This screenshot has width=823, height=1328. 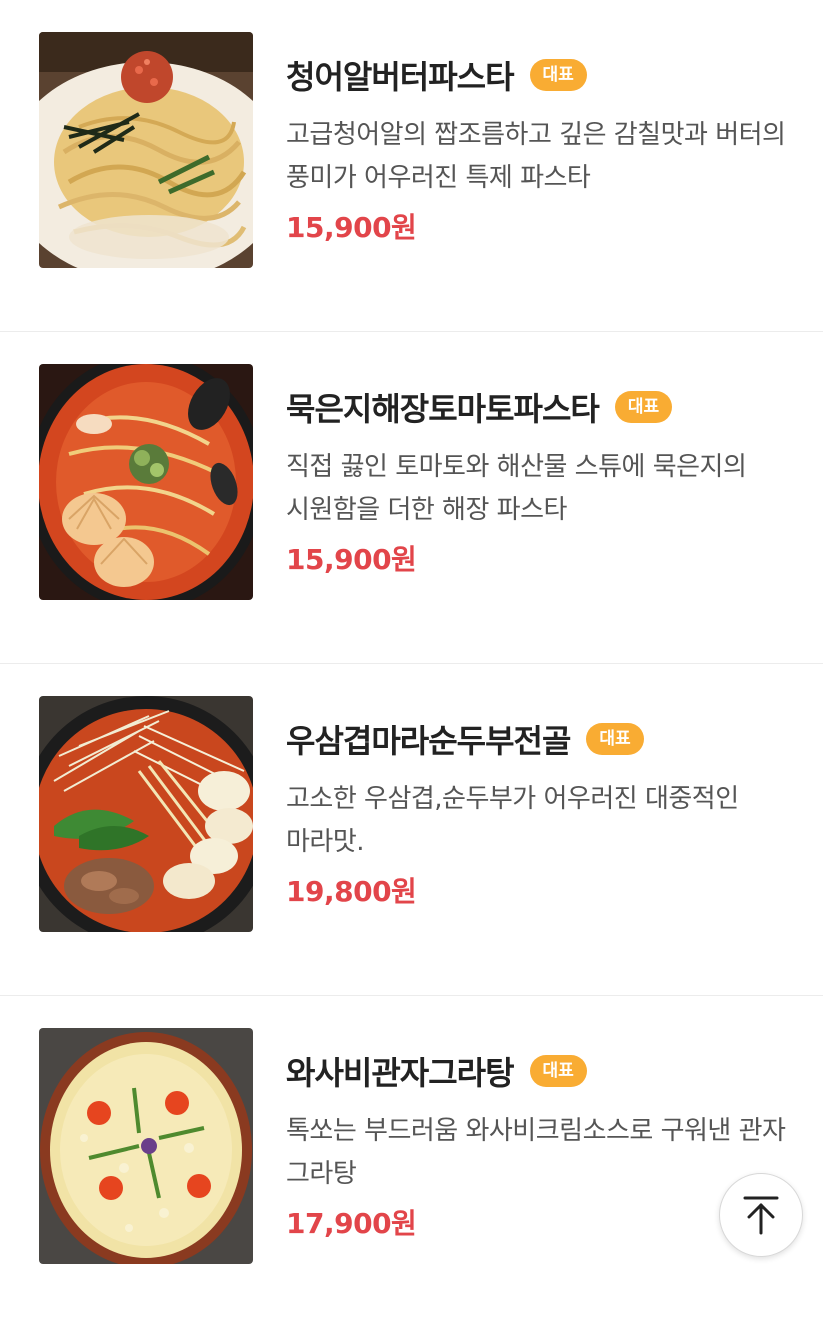 I want to click on scroll-to-top-button, so click(x=761, y=1215).